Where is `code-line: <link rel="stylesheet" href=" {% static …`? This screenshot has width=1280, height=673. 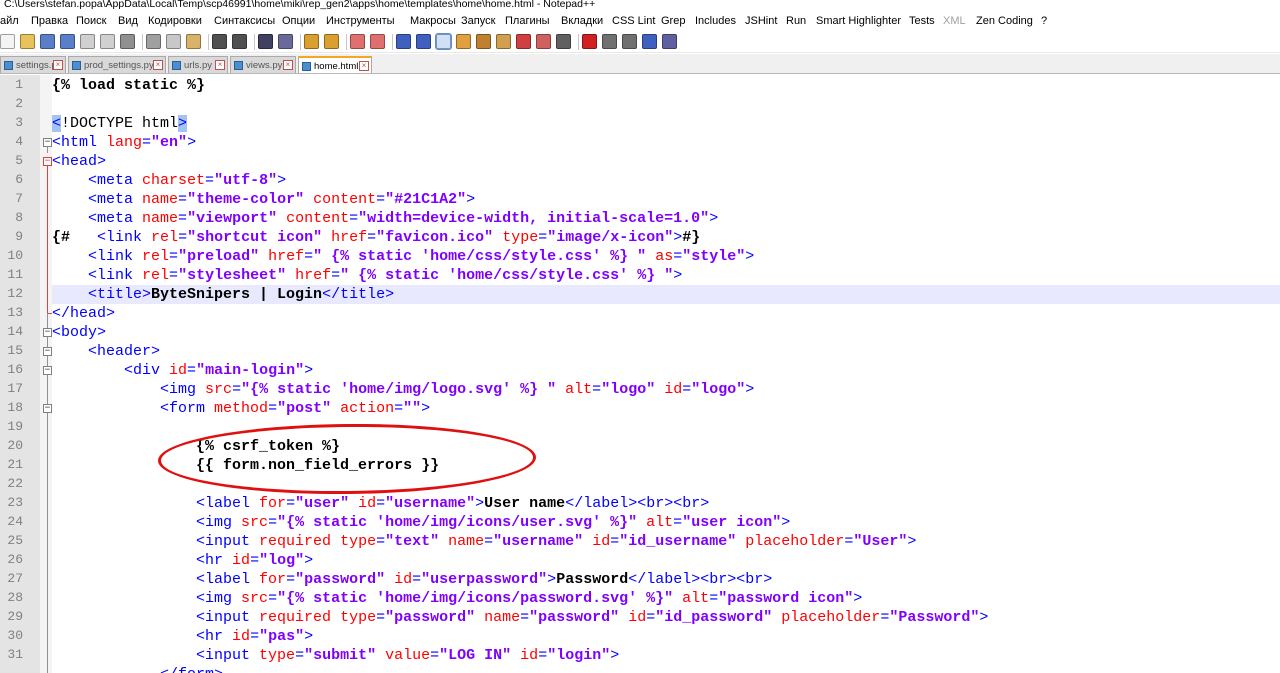 code-line: <link rel="stylesheet" href=" {% static … is located at coordinates (666, 275).